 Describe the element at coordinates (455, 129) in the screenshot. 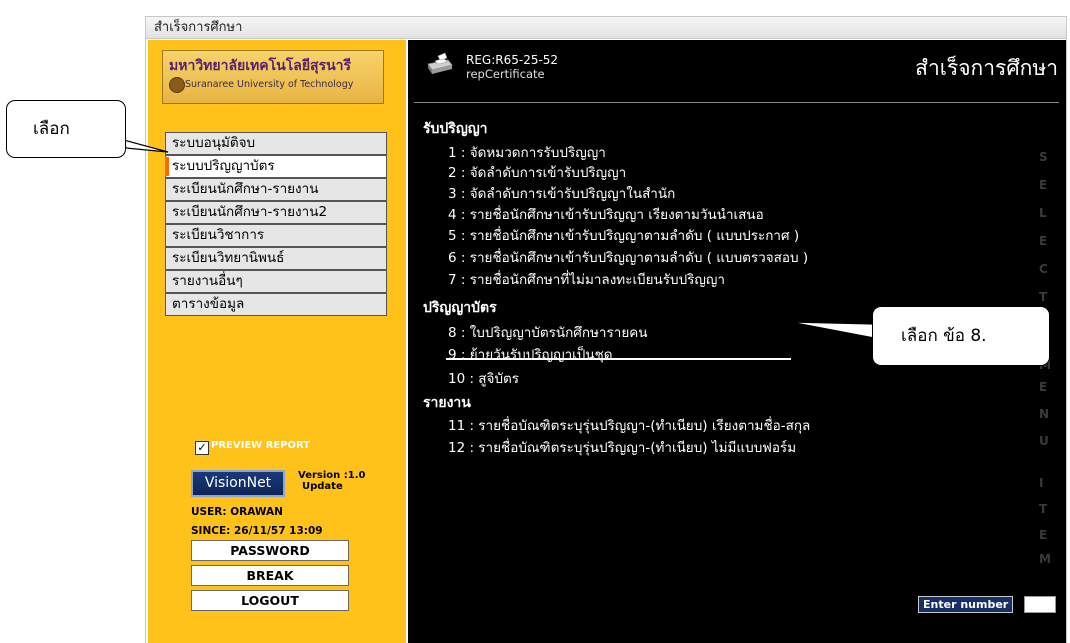

I see `section-receive-degree: รับปริญญา` at that location.